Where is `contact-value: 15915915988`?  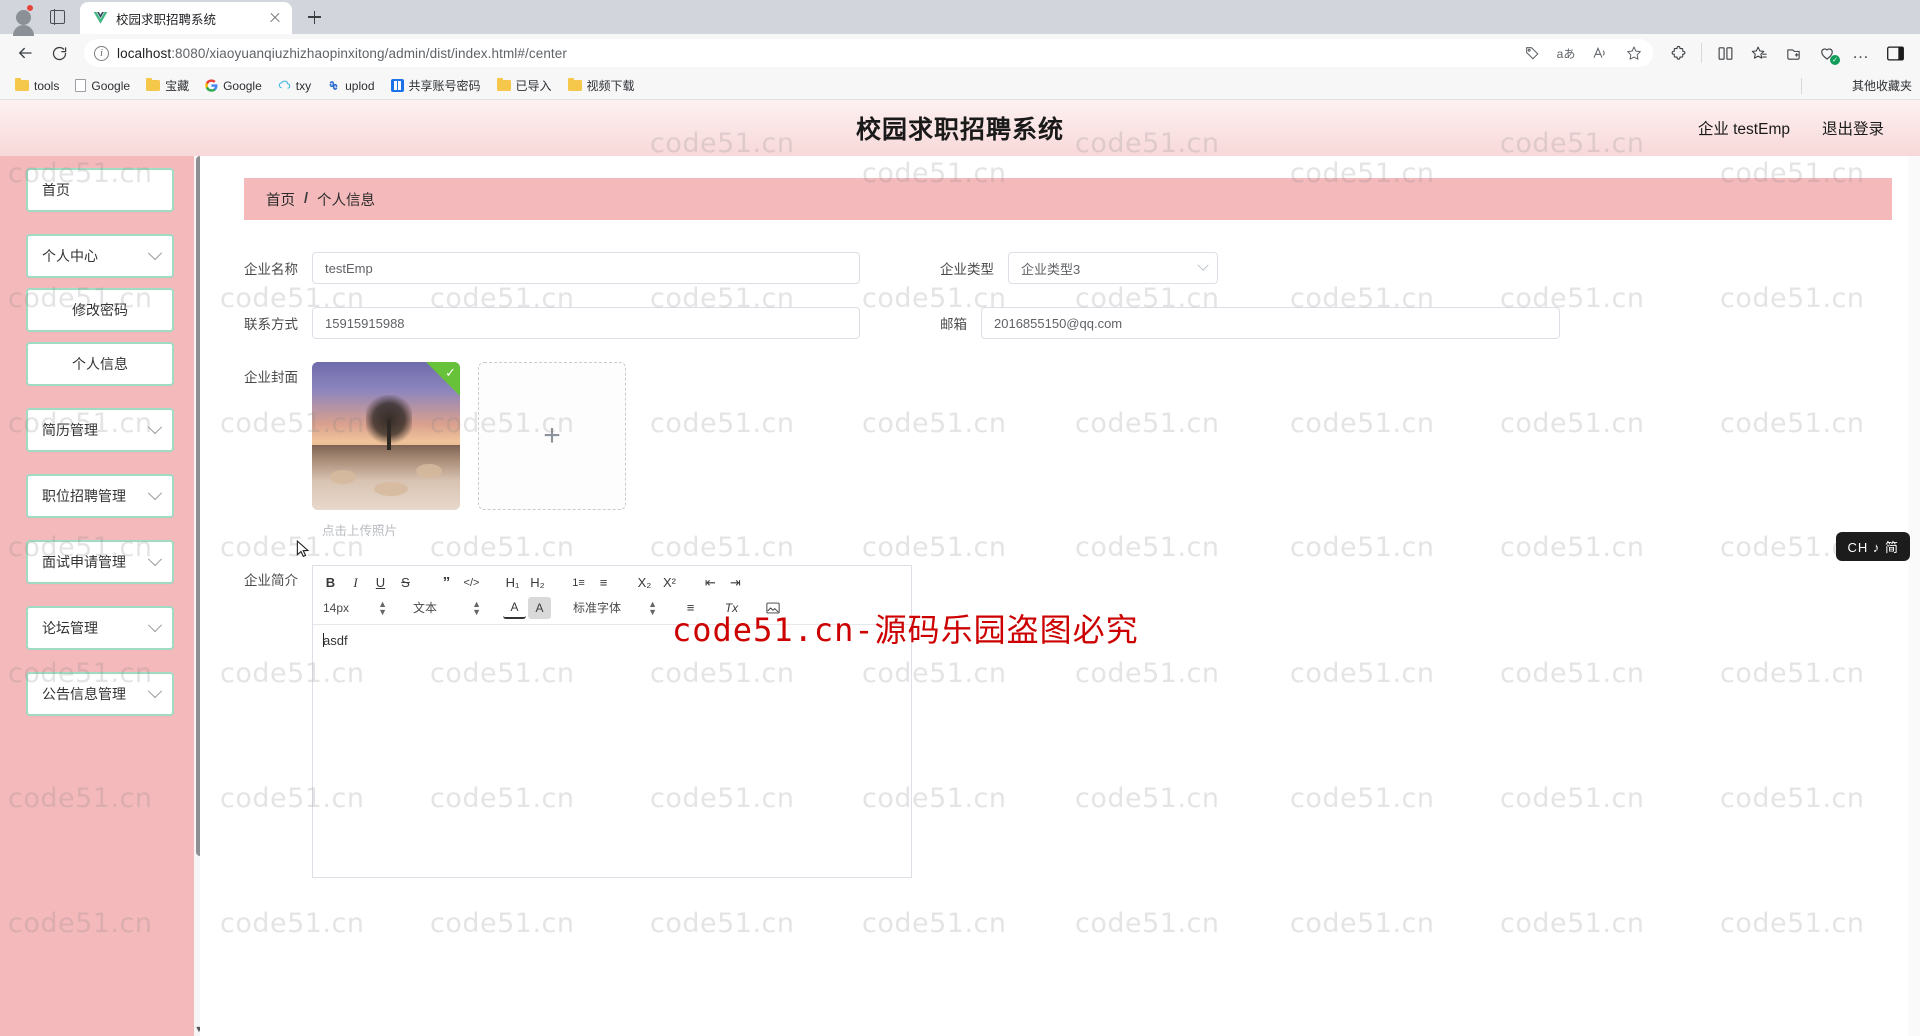
contact-value: 15915915988 is located at coordinates (365, 323).